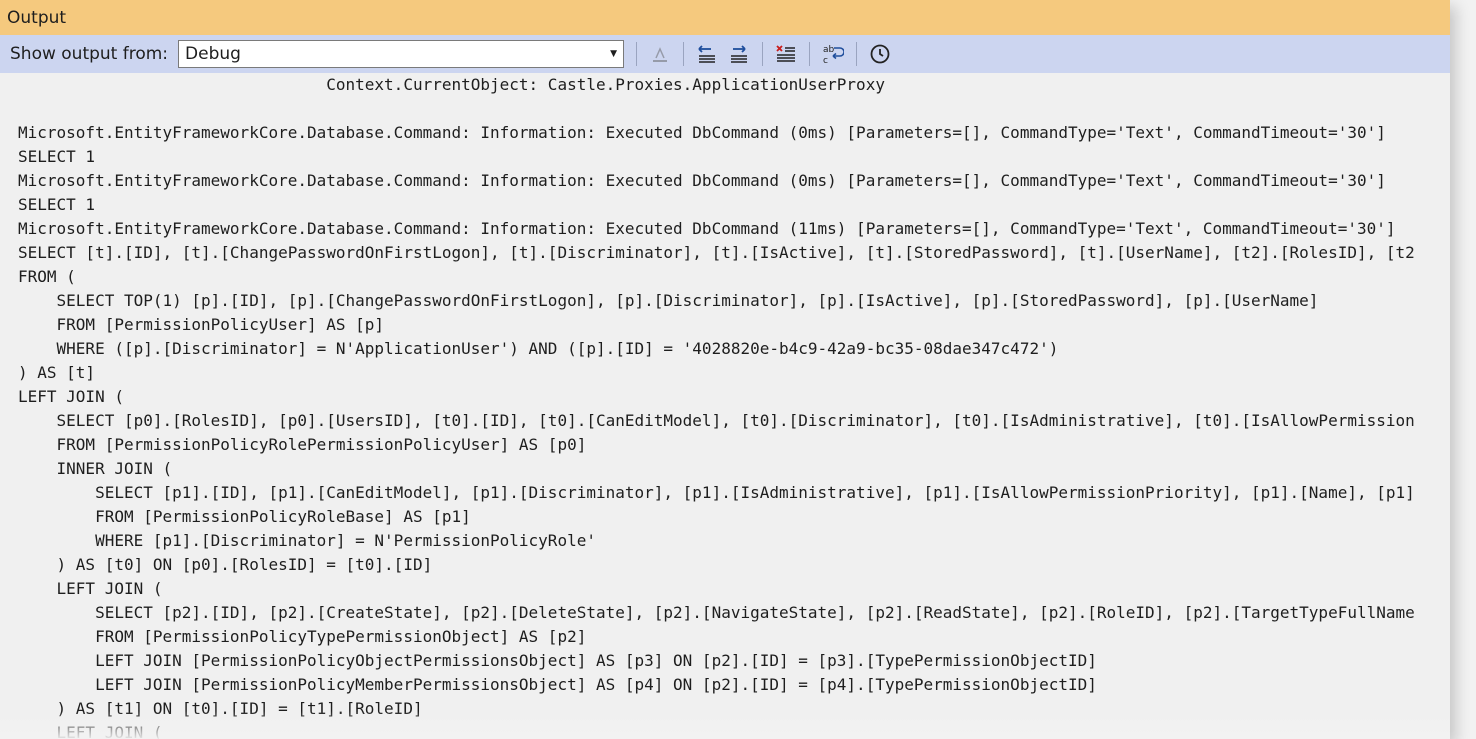  I want to click on find-message-icon, so click(660, 54).